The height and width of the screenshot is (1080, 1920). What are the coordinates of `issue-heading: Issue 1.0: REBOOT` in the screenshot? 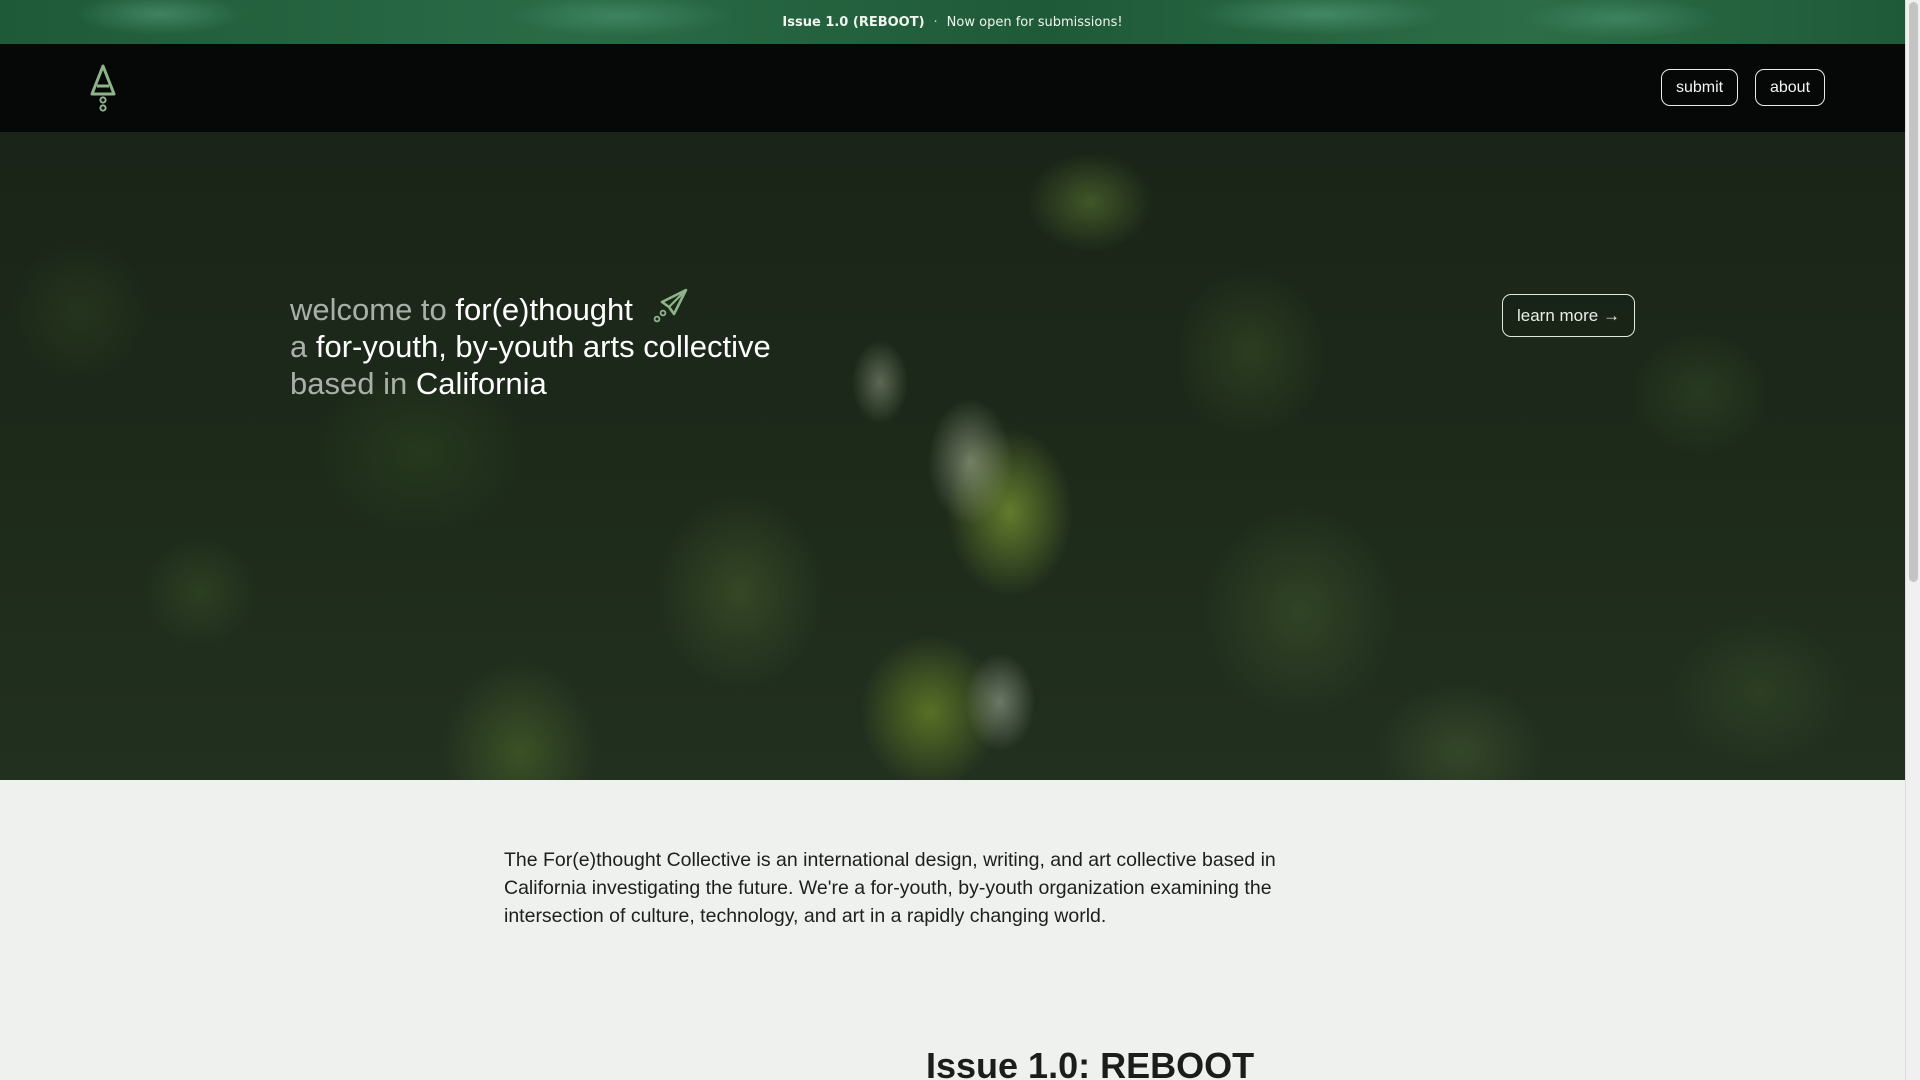 It's located at (1090, 1062).